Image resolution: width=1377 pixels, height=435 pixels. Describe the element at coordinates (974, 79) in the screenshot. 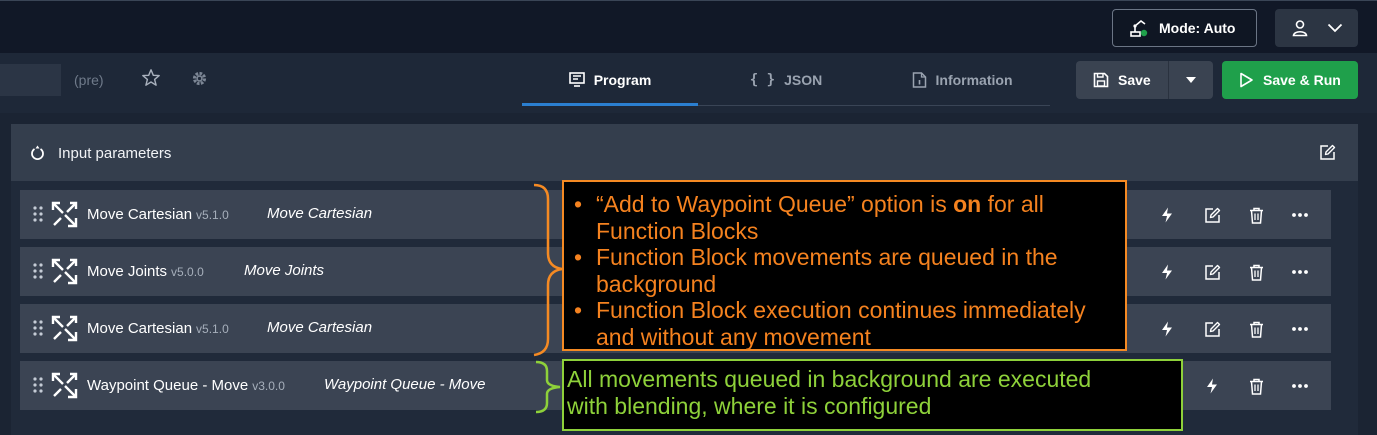

I see `tab-information-label: Information` at that location.